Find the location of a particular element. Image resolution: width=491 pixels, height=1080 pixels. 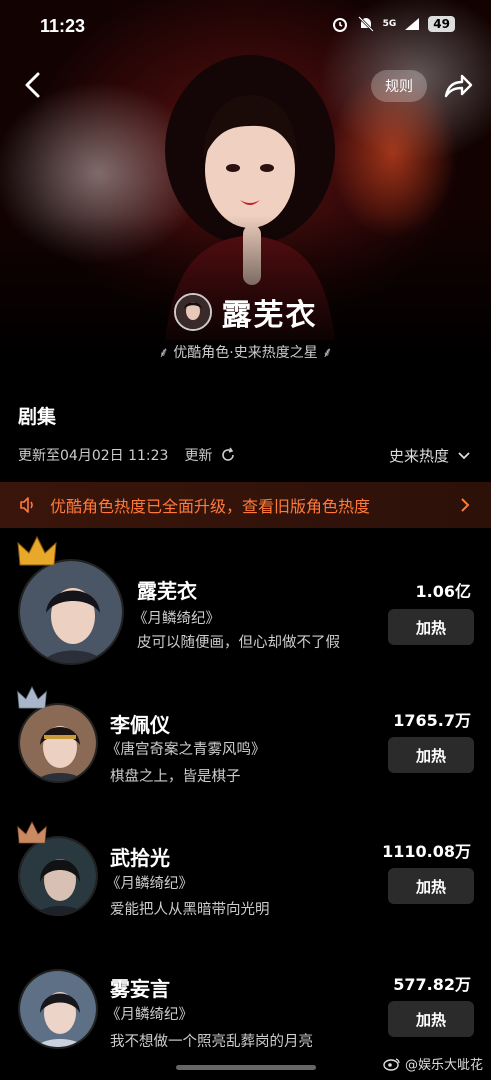

status-time: 11:23 is located at coordinates (63, 26).